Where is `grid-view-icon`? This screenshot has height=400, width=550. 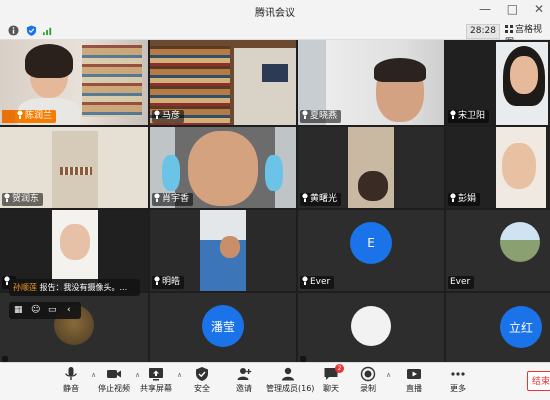 grid-view-icon is located at coordinates (509, 29).